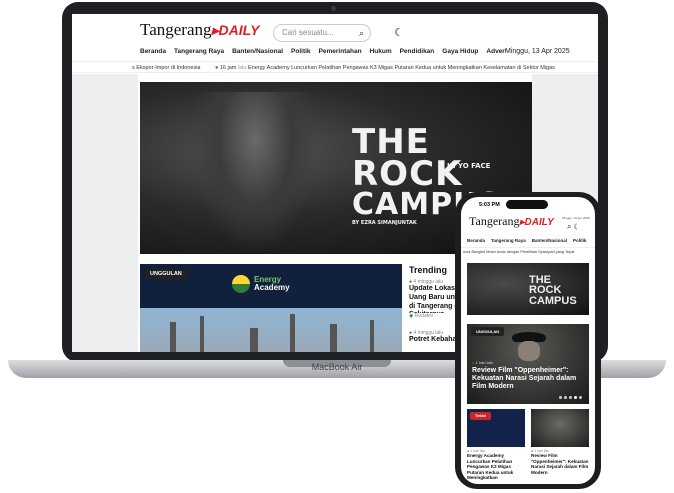 Image resolution: width=674 pixels, height=493 pixels. Describe the element at coordinates (570, 397) in the screenshot. I see `carousel-dots` at that location.